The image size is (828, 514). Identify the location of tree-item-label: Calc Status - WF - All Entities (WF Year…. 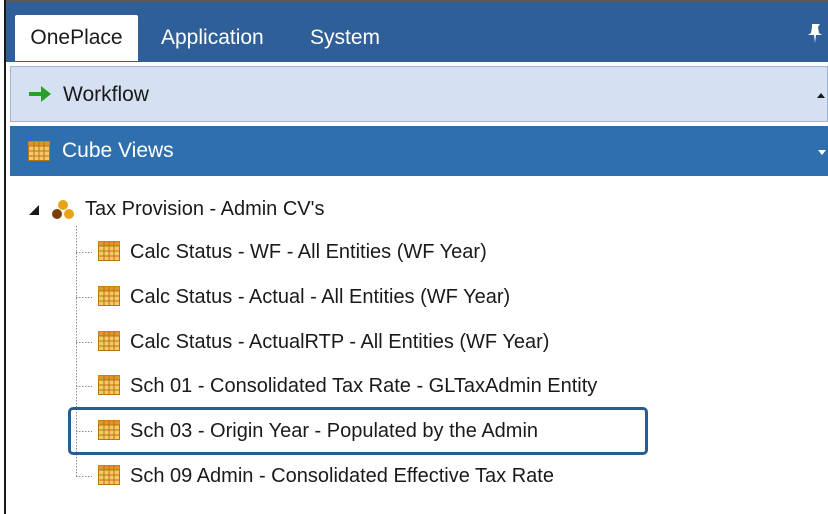
(308, 252).